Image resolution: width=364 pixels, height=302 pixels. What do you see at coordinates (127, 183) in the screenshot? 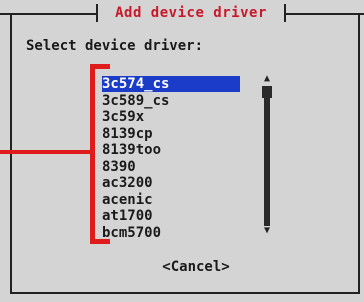
I see `driver-list-item: ac3200` at bounding box center [127, 183].